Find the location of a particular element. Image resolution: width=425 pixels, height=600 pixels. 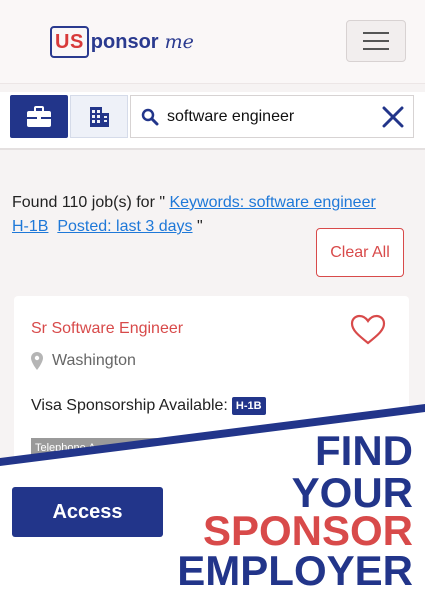

location-pin-icon is located at coordinates (37, 361).